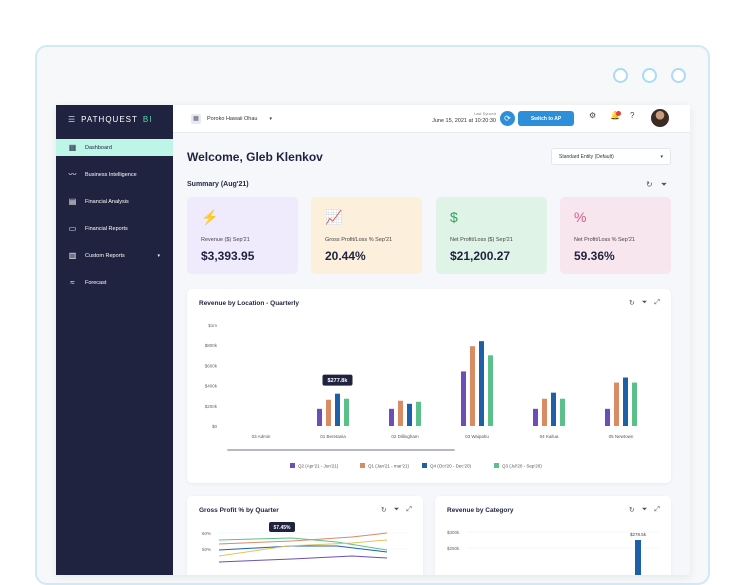  What do you see at coordinates (206, 549) in the screenshot?
I see `y-tick-label: 50%` at bounding box center [206, 549].